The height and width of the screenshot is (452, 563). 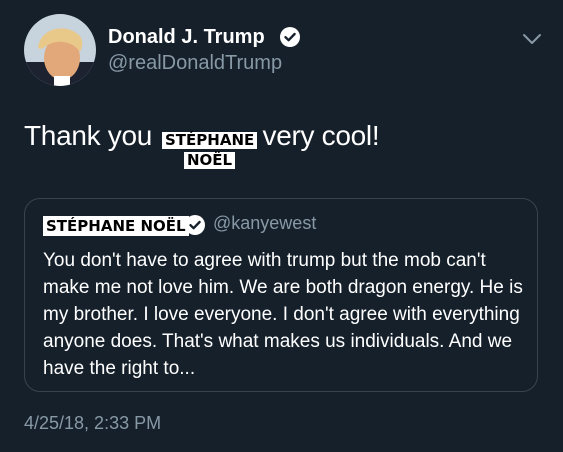 I want to click on author-display-name: Donald J. Trump, so click(x=186, y=37).